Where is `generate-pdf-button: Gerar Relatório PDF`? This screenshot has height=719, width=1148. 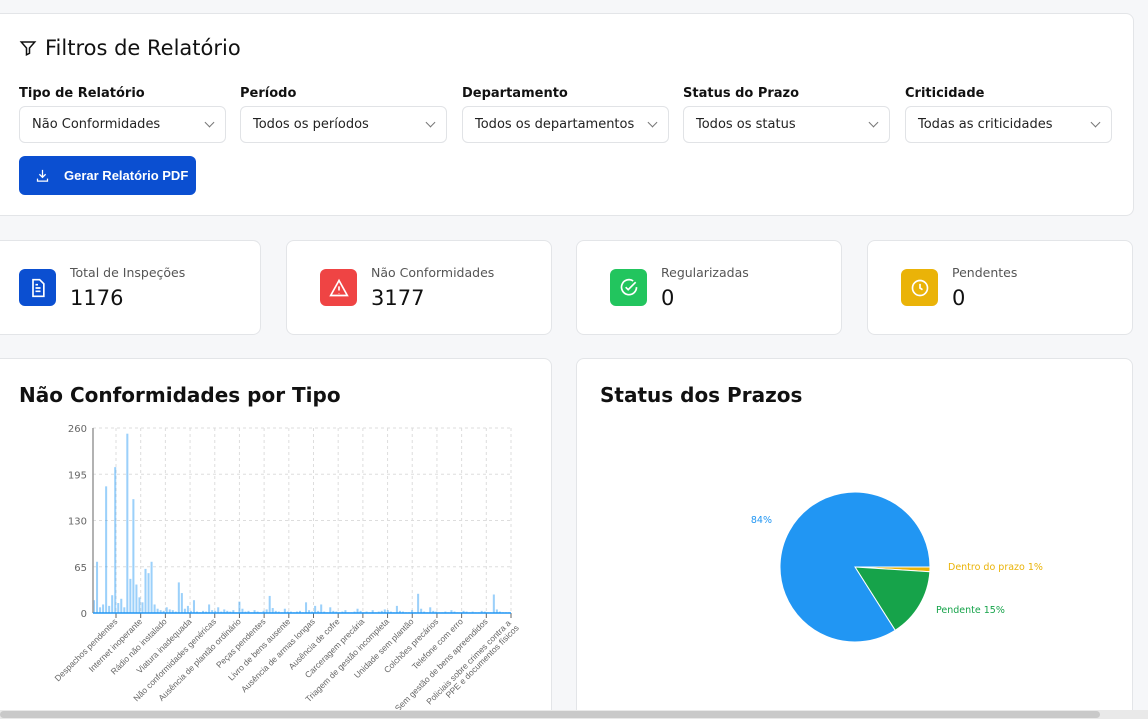 generate-pdf-button: Gerar Relatório PDF is located at coordinates (107, 175).